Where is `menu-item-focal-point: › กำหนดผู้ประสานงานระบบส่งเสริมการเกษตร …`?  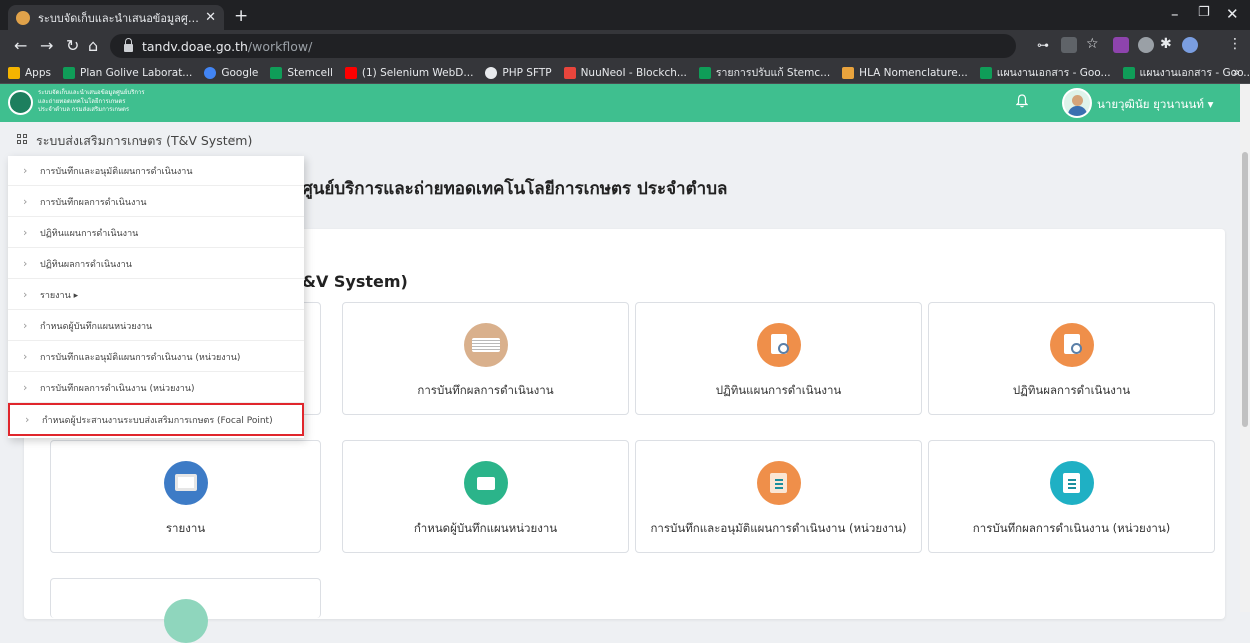 menu-item-focal-point: › กำหนดผู้ประสานงานระบบส่งเสริมการเกษตร … is located at coordinates (156, 419).